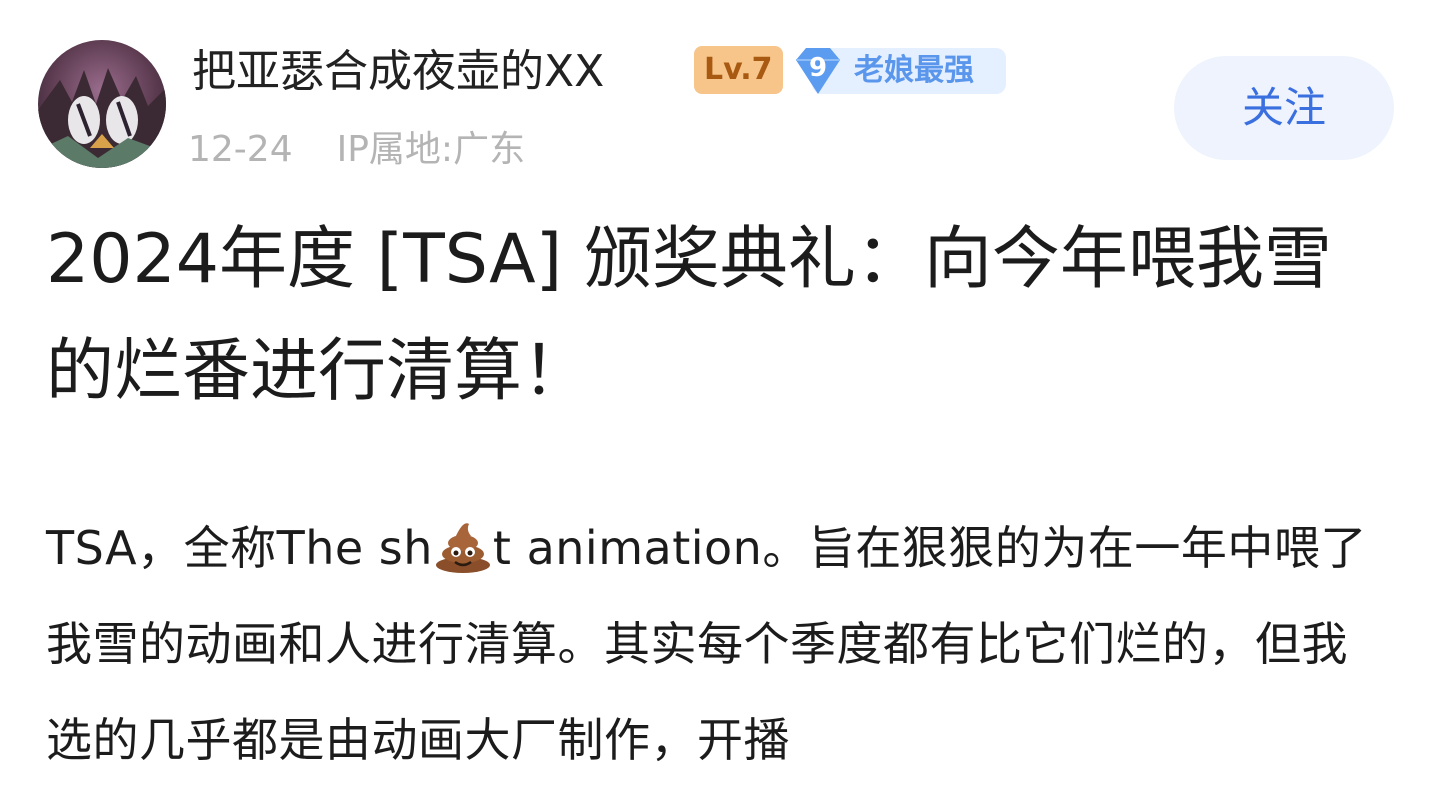 The image size is (1440, 810). What do you see at coordinates (240, 149) in the screenshot?
I see `post-date: 12-24` at bounding box center [240, 149].